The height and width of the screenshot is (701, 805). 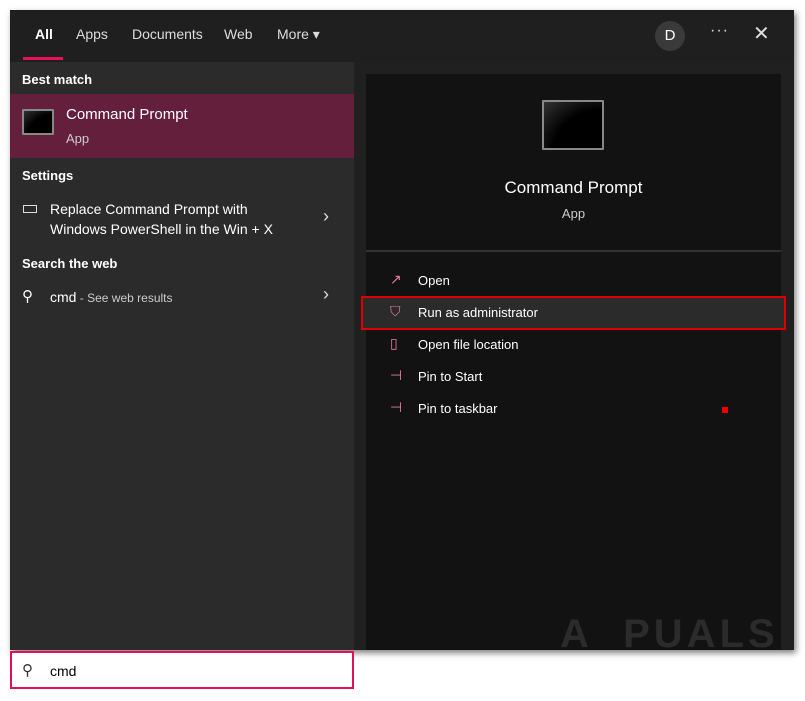 What do you see at coordinates (44, 34) in the screenshot?
I see `tab-all: All` at bounding box center [44, 34].